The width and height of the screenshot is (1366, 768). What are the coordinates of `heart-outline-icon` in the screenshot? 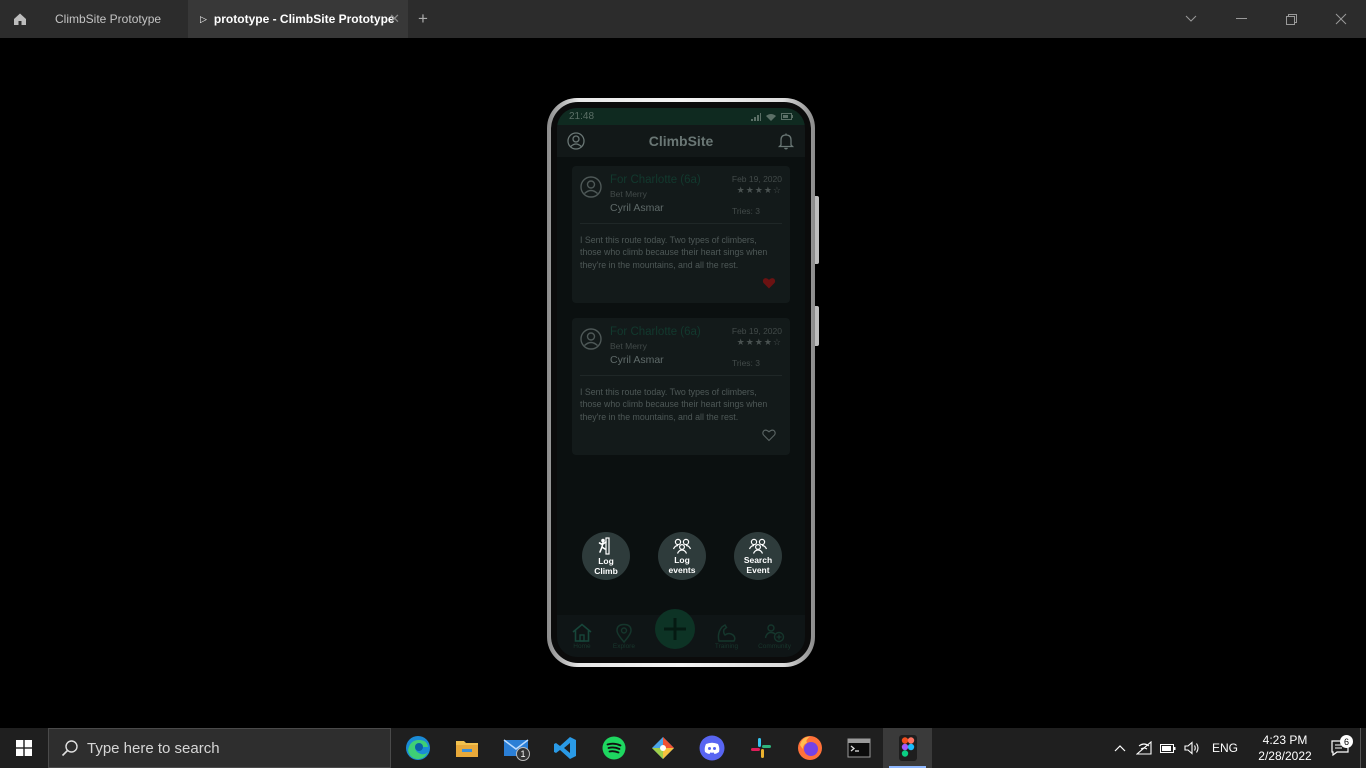 It's located at (769, 435).